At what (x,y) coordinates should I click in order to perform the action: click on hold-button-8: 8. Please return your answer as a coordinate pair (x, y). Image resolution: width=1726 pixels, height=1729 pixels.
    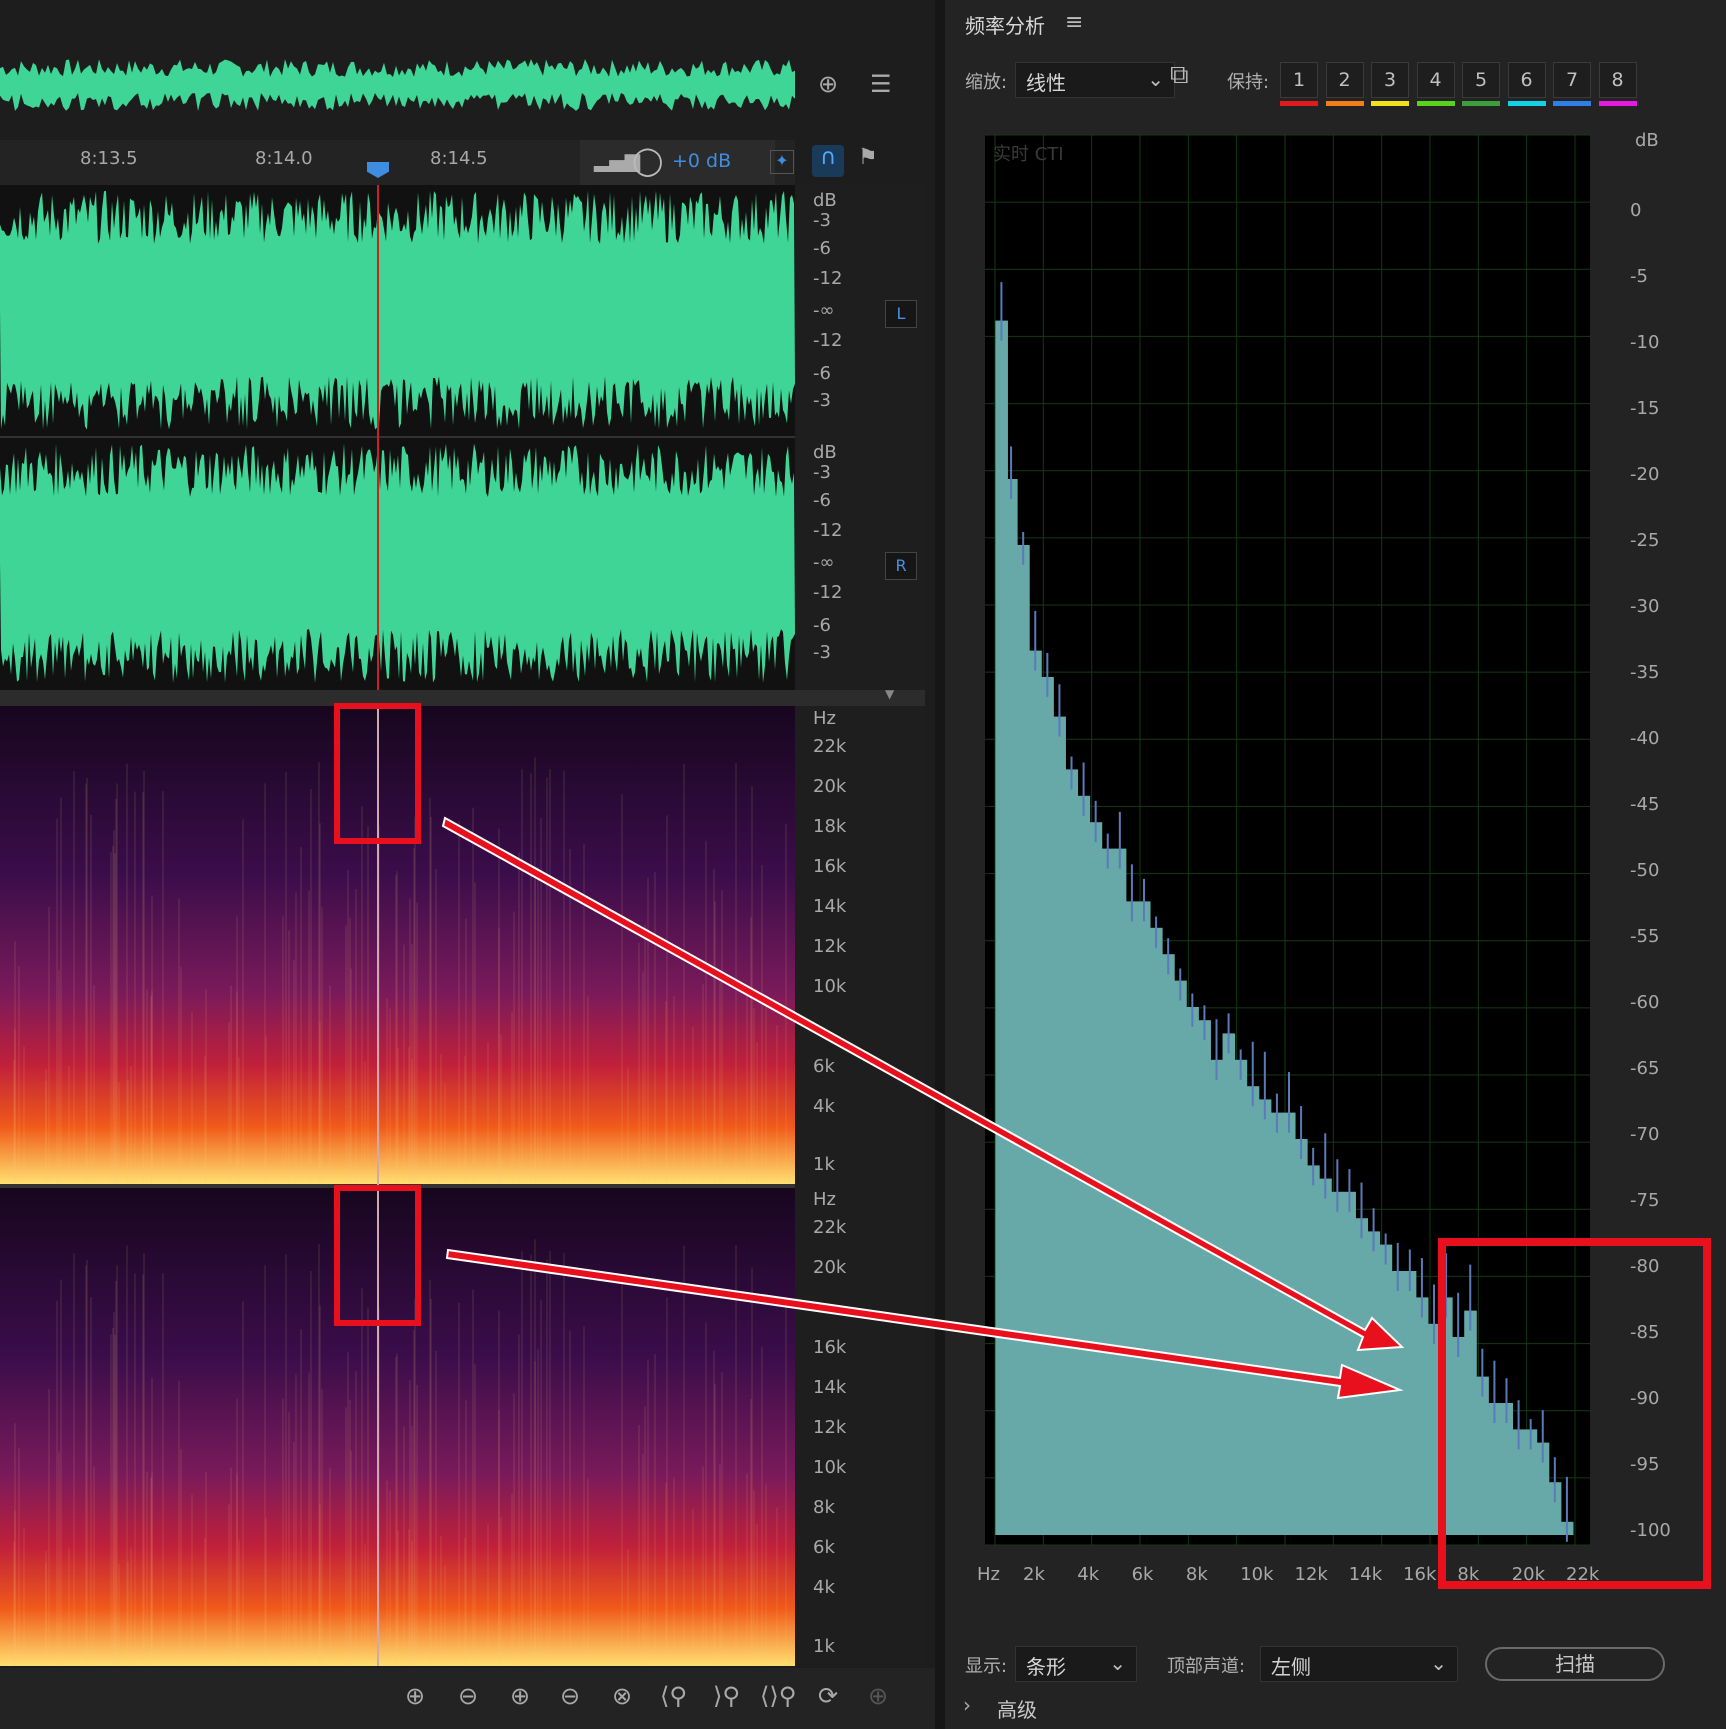
    Looking at the image, I should click on (1617, 80).